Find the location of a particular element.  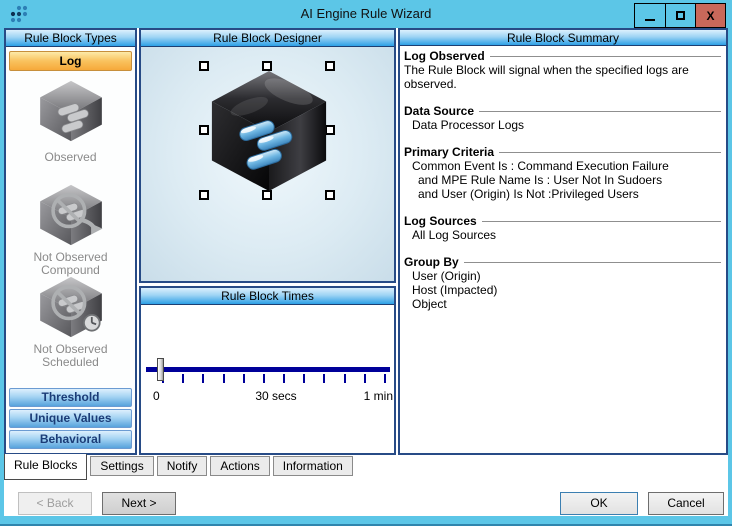

title-bar: AI Engine Rule Wizard X is located at coordinates (366, 14).